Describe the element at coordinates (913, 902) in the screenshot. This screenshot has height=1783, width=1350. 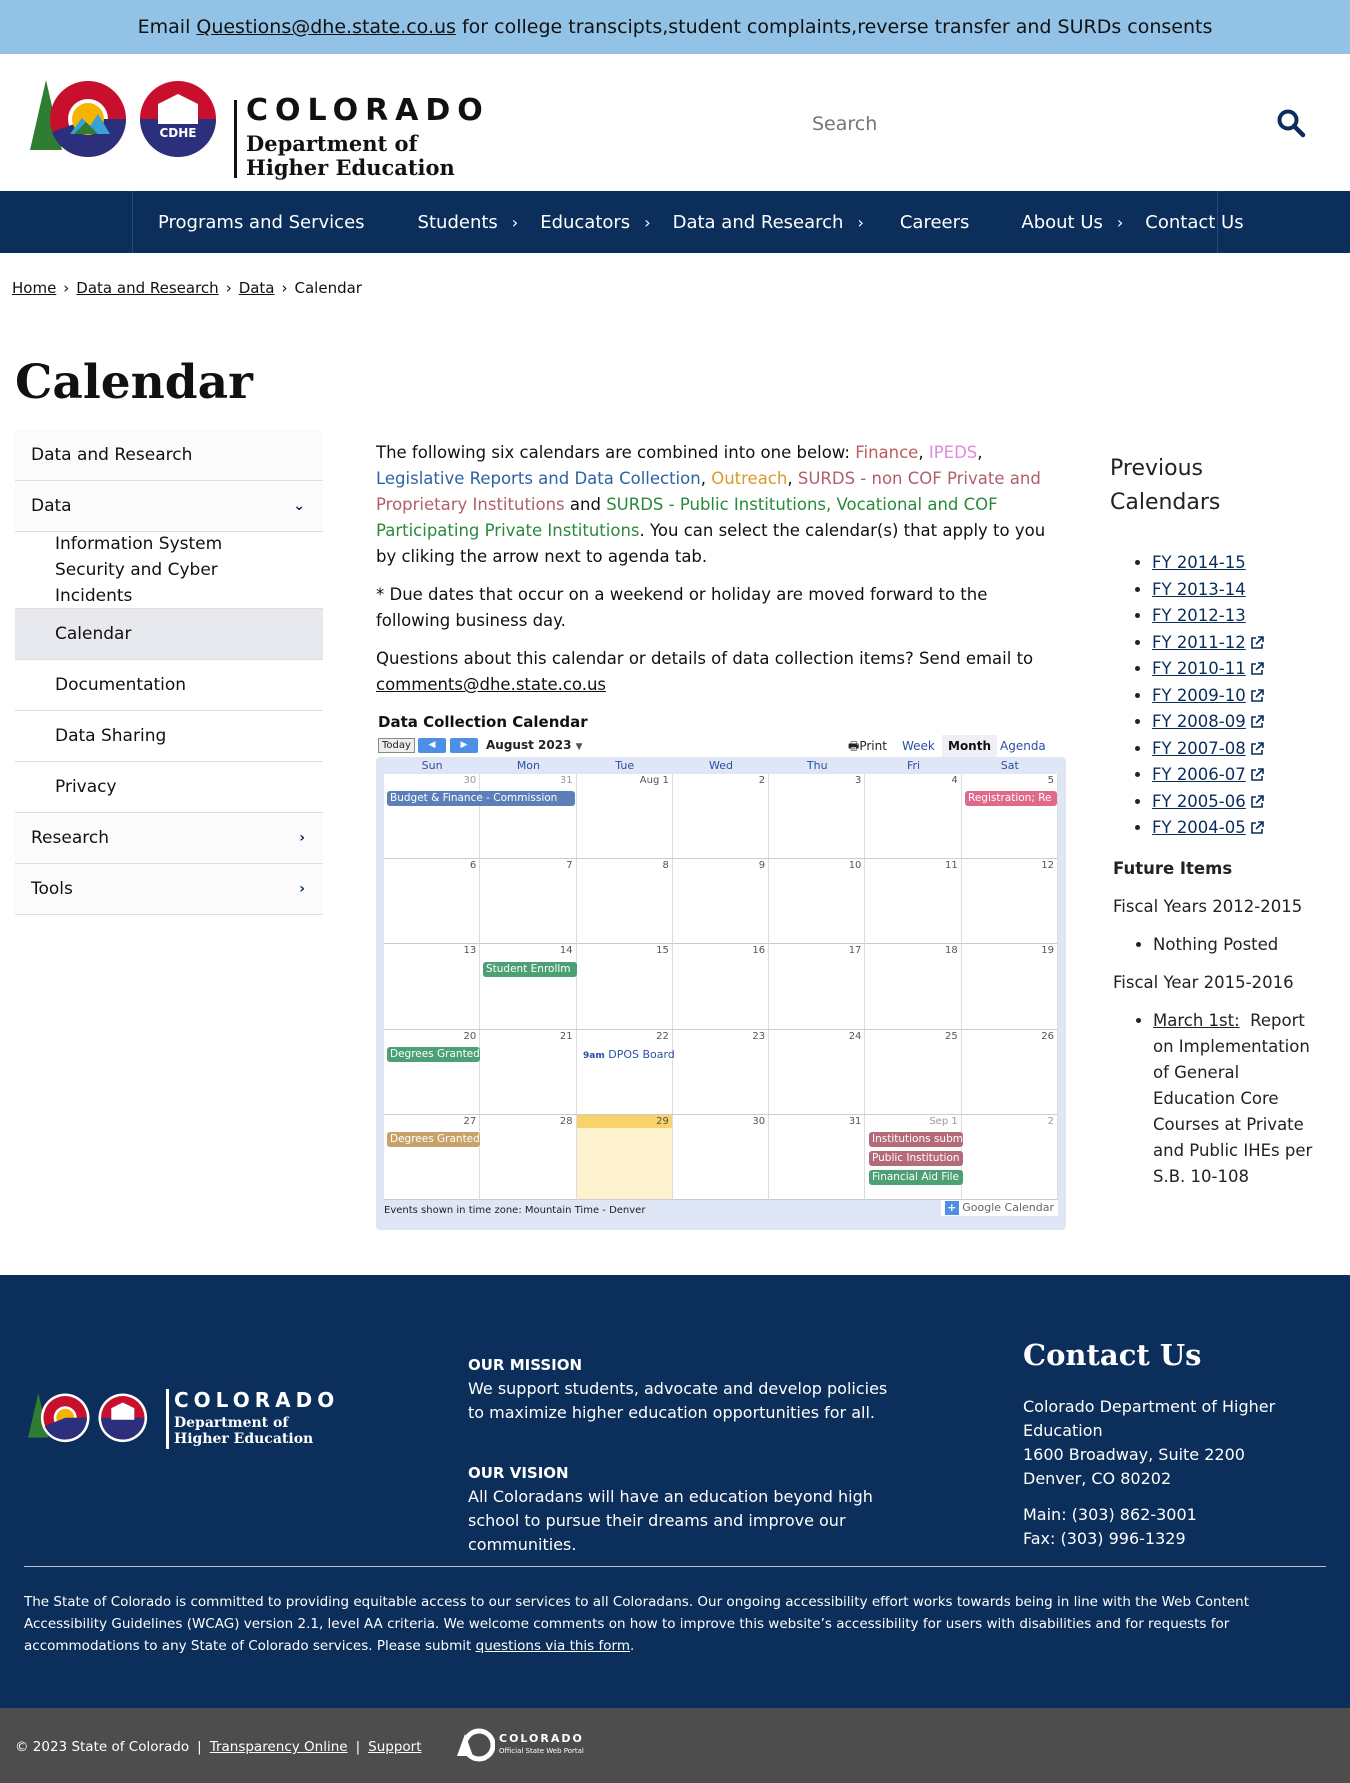
I see `calendar-day-cell: 11` at that location.